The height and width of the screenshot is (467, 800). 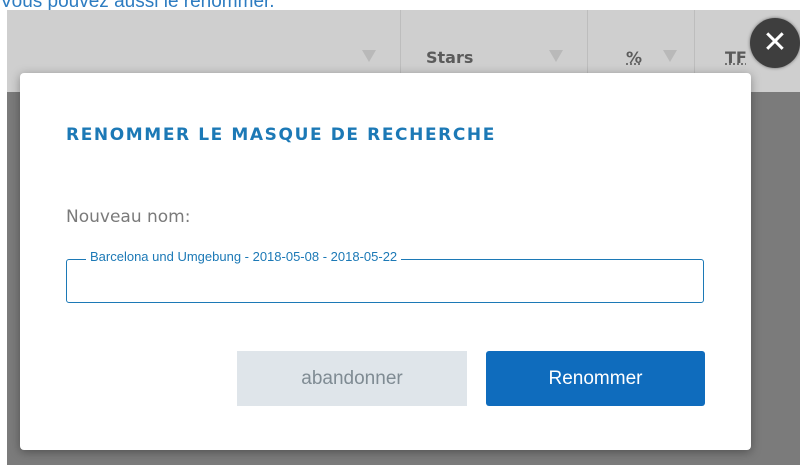 What do you see at coordinates (387, 287) in the screenshot?
I see `new-name-input` at bounding box center [387, 287].